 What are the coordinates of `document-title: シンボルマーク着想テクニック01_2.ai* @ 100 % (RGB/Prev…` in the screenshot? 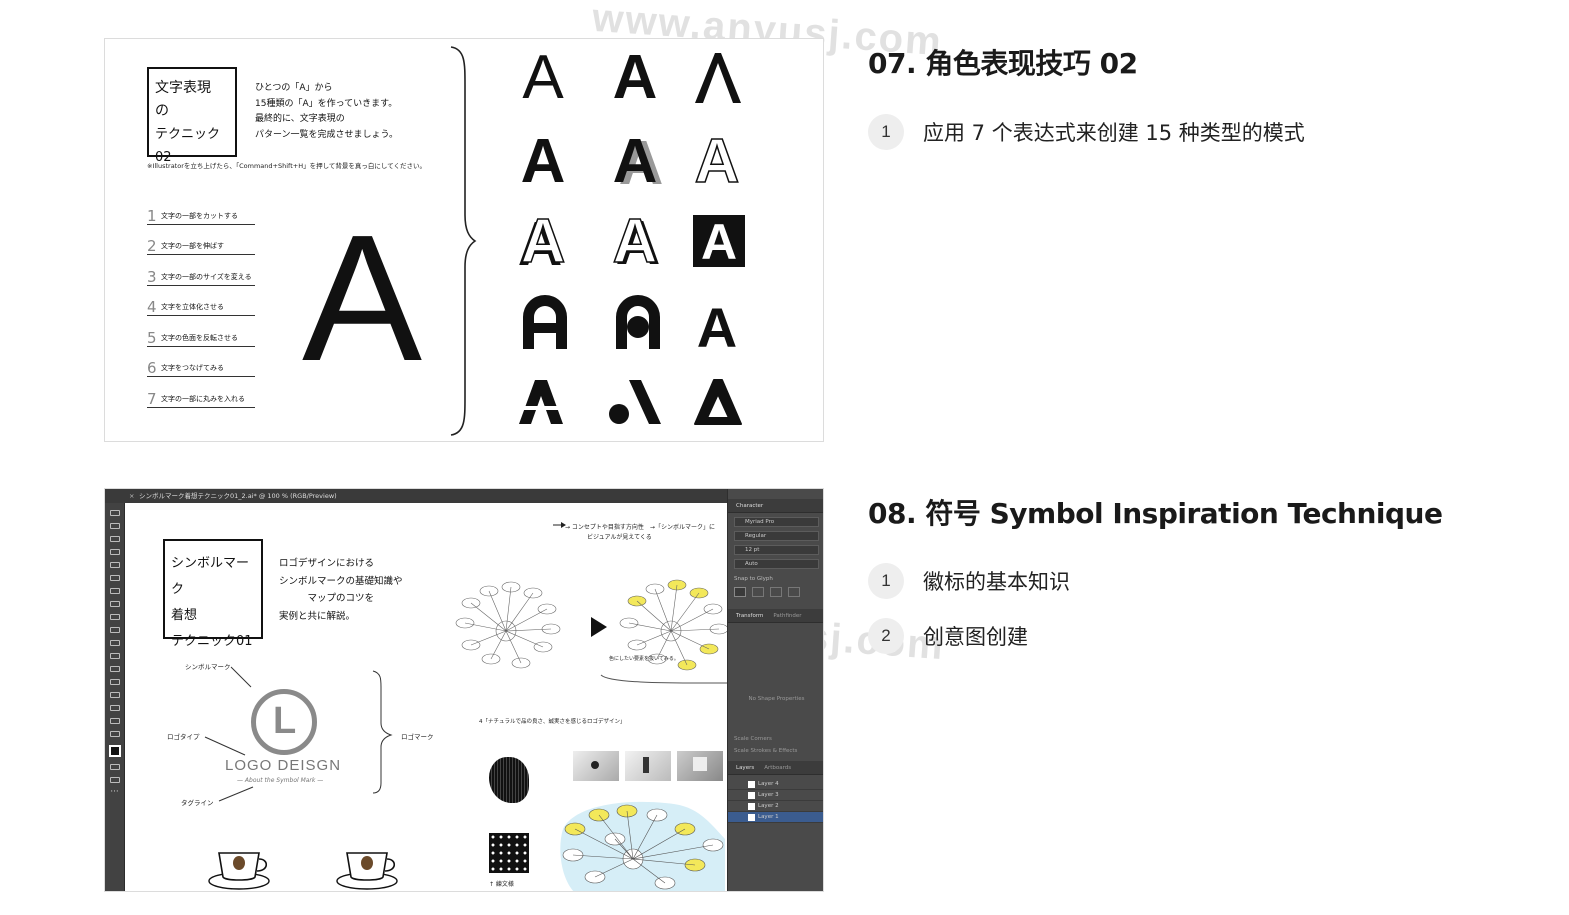 It's located at (238, 496).